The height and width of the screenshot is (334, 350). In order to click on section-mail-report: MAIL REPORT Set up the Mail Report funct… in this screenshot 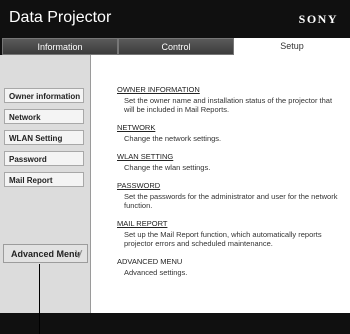, I will do `click(229, 233)`.